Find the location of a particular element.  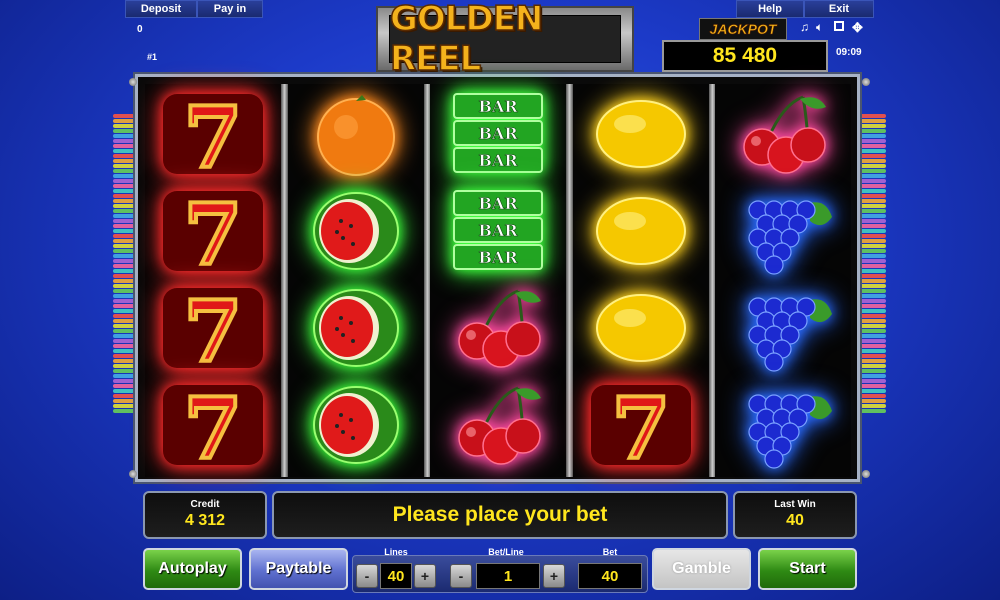

music-icon: ♫ is located at coordinates (804, 27).